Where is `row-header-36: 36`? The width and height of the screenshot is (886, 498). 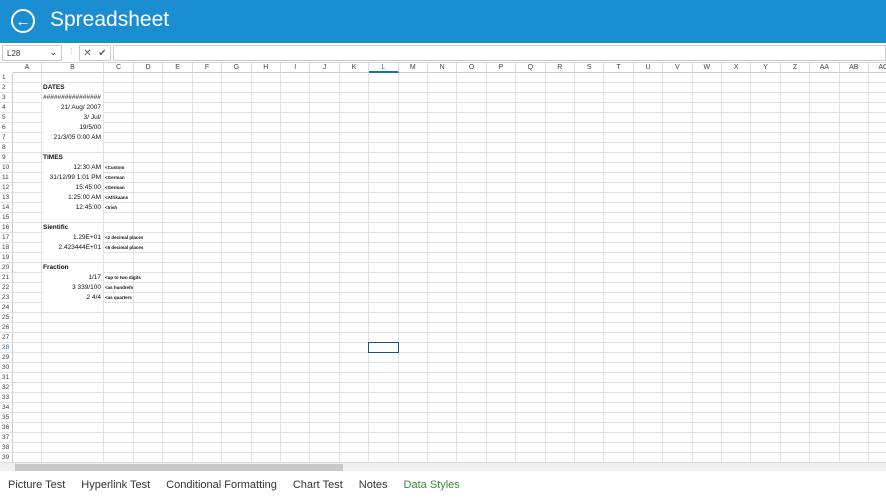 row-header-36: 36 is located at coordinates (6, 428).